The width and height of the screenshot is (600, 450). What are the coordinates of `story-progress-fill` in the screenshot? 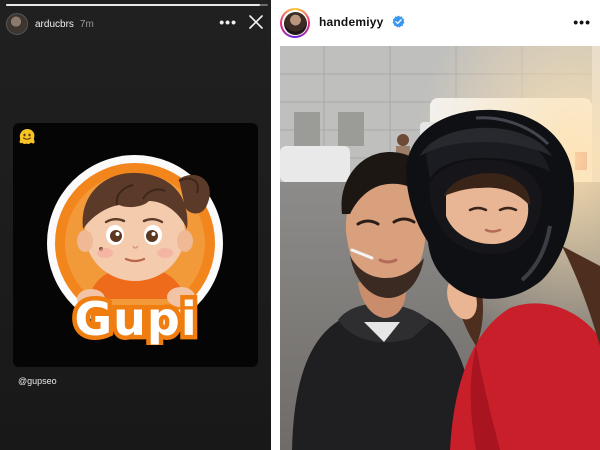 It's located at (133, 5).